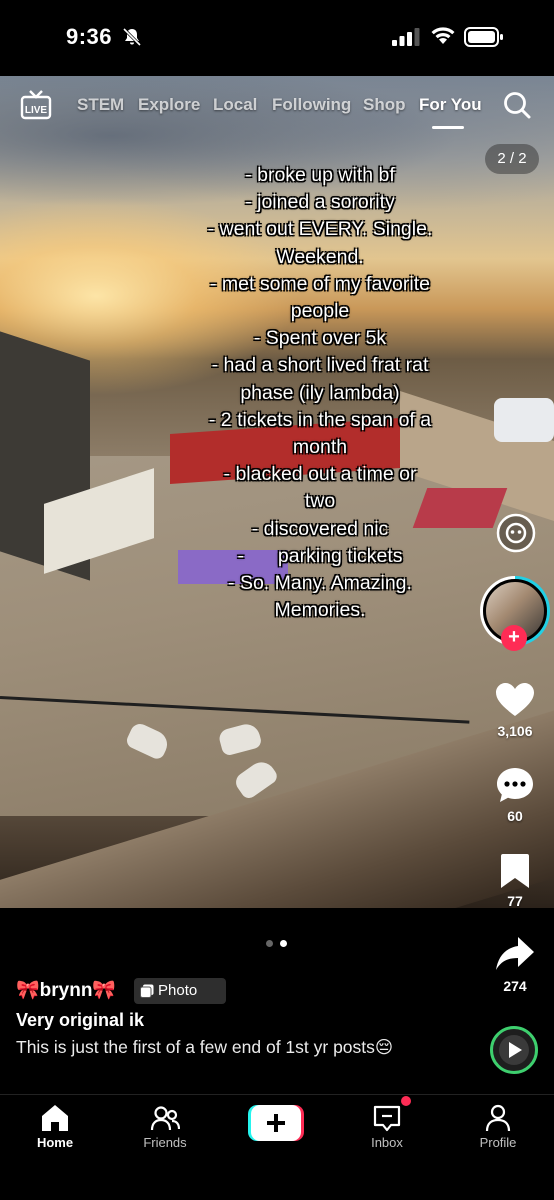  Describe the element at coordinates (448, 127) in the screenshot. I see `active-tab-indicator` at that location.